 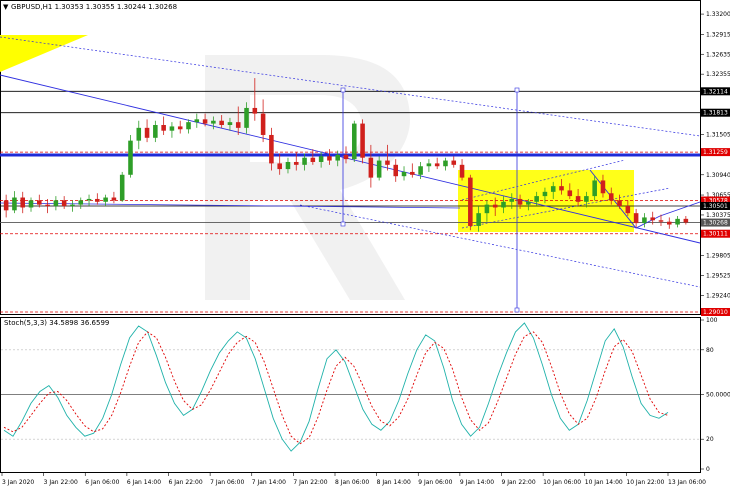 What do you see at coordinates (715, 113) in the screenshot?
I see `level-tag-label: 1.31813` at bounding box center [715, 113].